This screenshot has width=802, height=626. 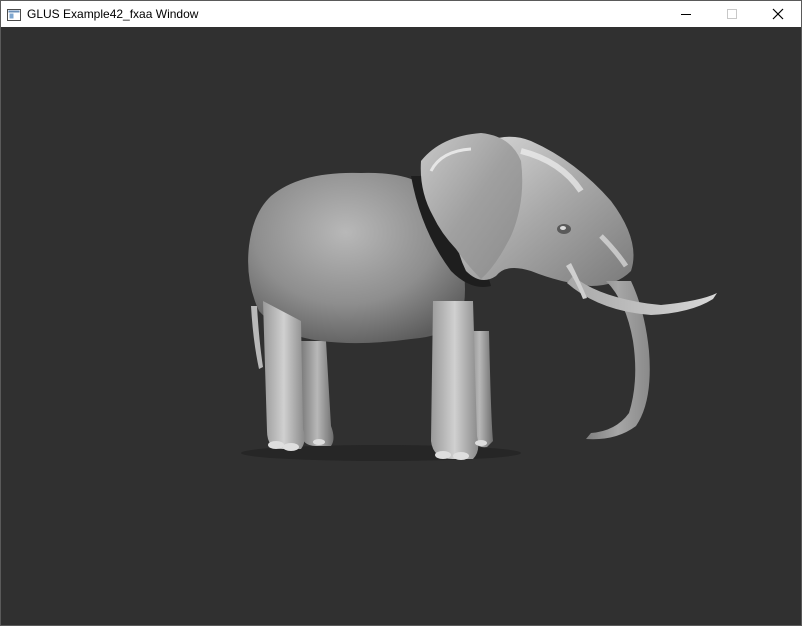 What do you see at coordinates (14, 14) in the screenshot?
I see `window-app-icon` at bounding box center [14, 14].